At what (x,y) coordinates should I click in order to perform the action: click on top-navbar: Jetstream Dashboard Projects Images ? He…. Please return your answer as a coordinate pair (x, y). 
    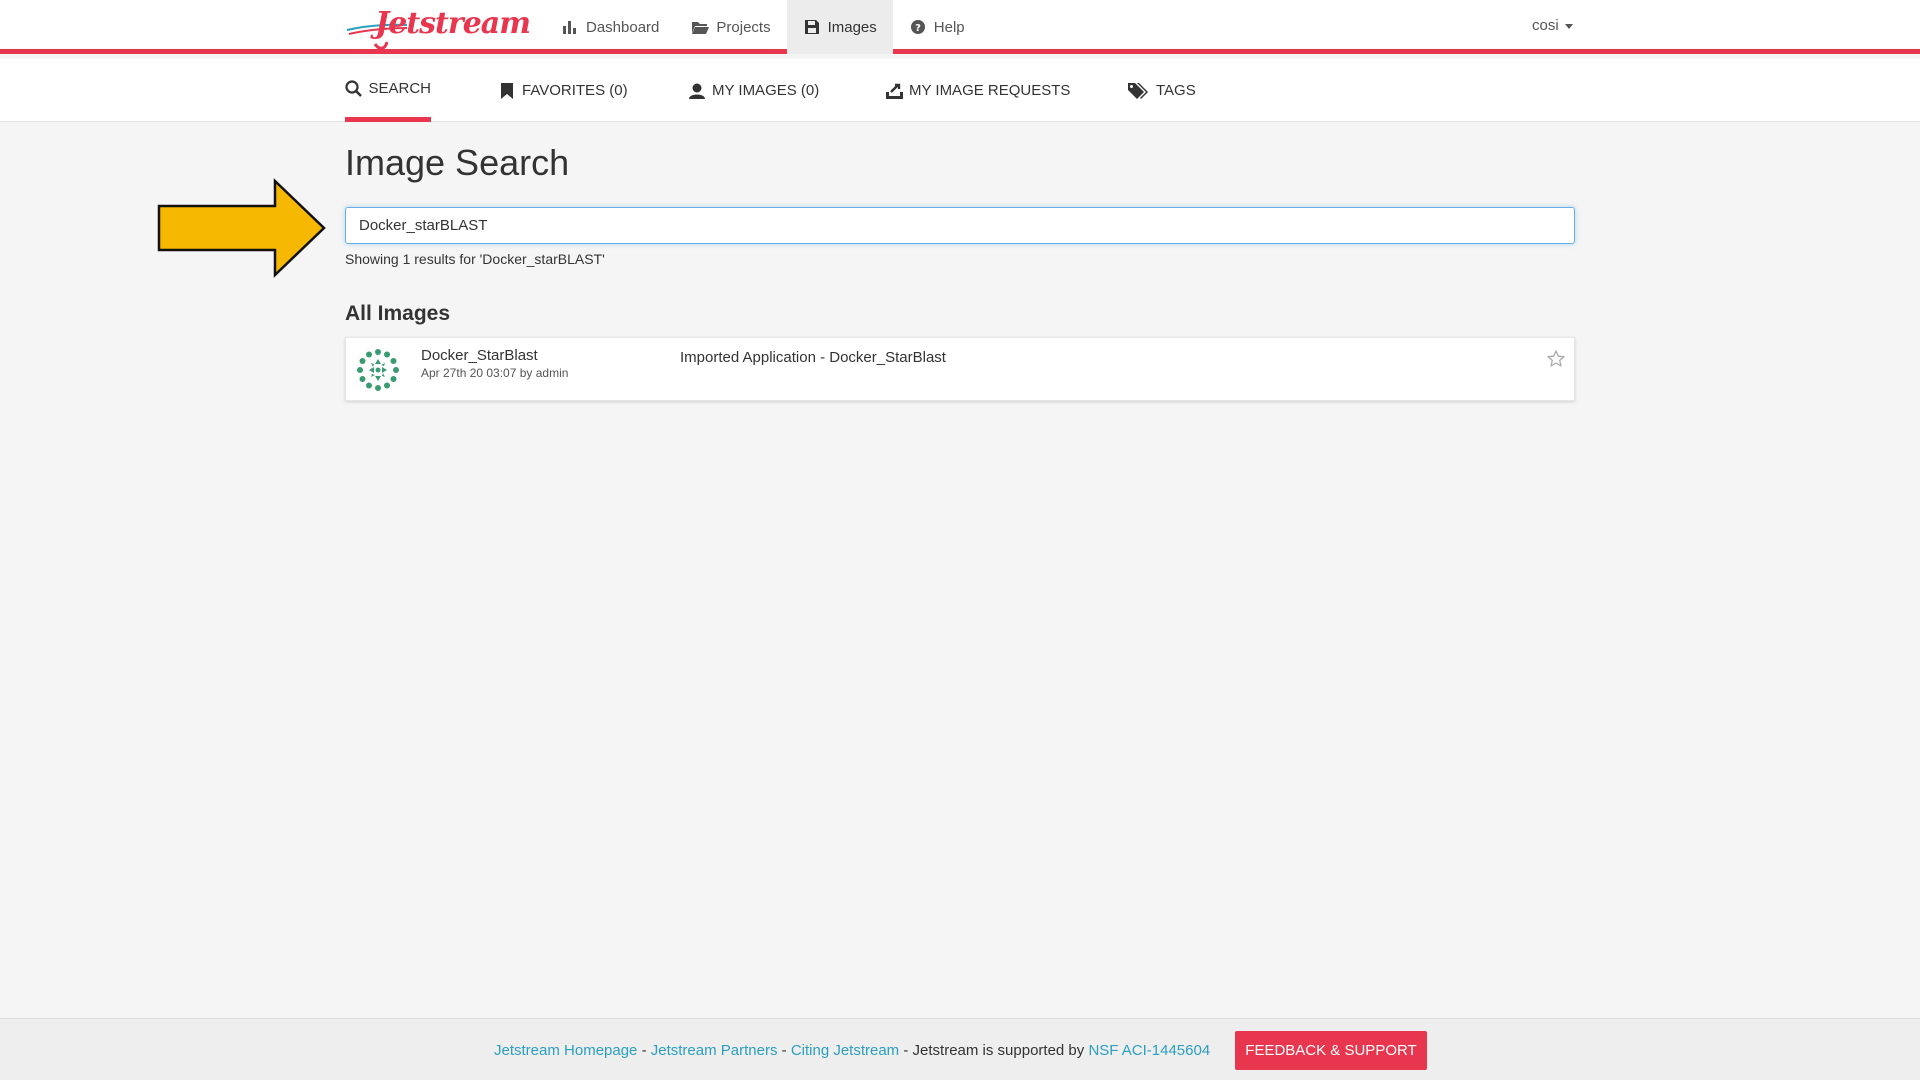
    Looking at the image, I should click on (960, 27).